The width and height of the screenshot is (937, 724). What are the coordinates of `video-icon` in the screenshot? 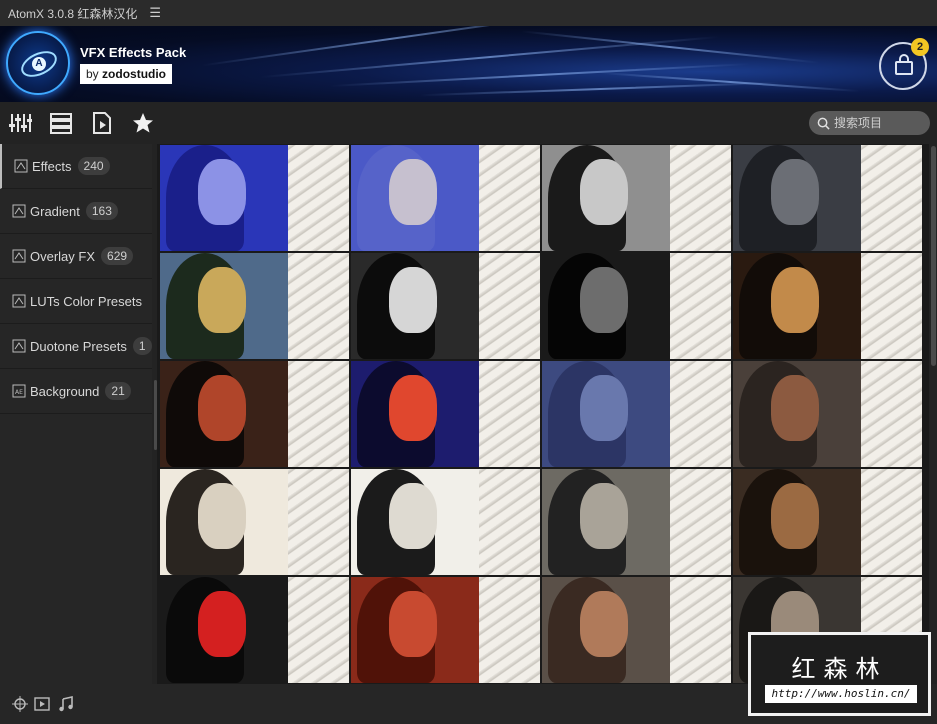 It's located at (42, 704).